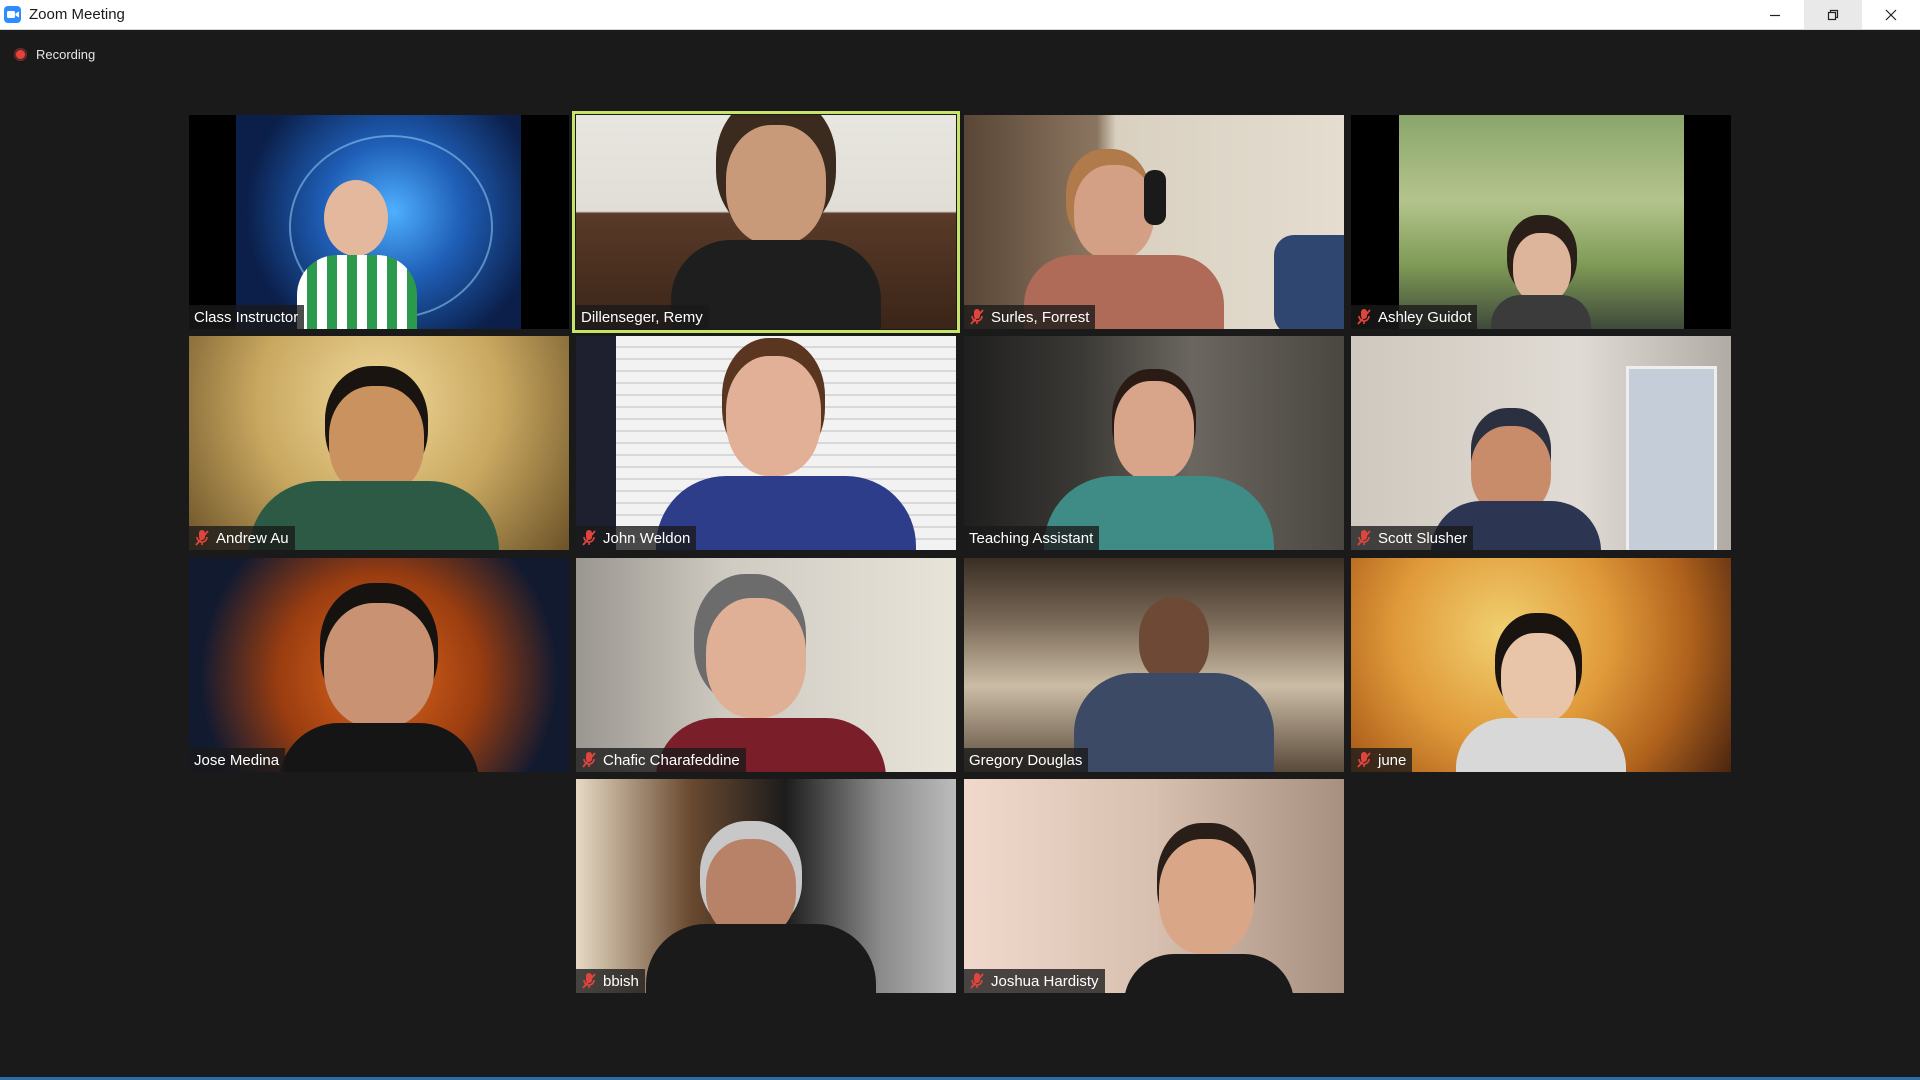 Image resolution: width=1920 pixels, height=1080 pixels. Describe the element at coordinates (647, 538) in the screenshot. I see `participant-name: John Weldon` at that location.